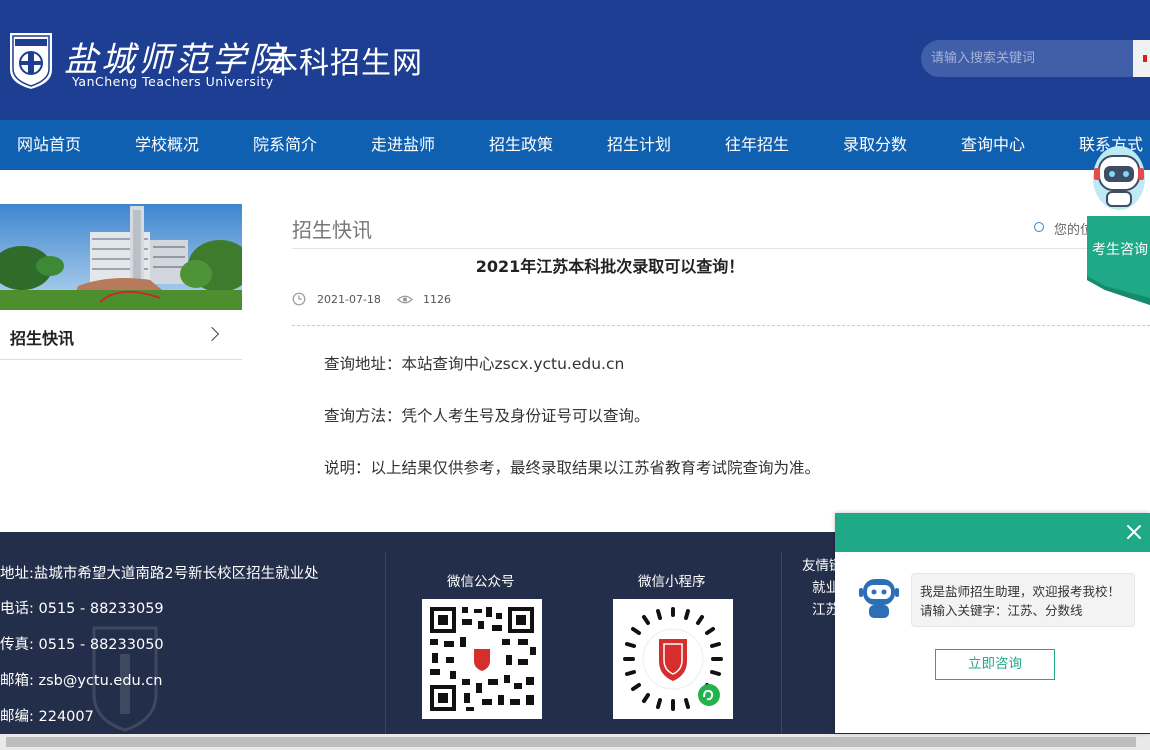  What do you see at coordinates (345, 63) in the screenshot?
I see `site-title: 本科招生网` at bounding box center [345, 63].